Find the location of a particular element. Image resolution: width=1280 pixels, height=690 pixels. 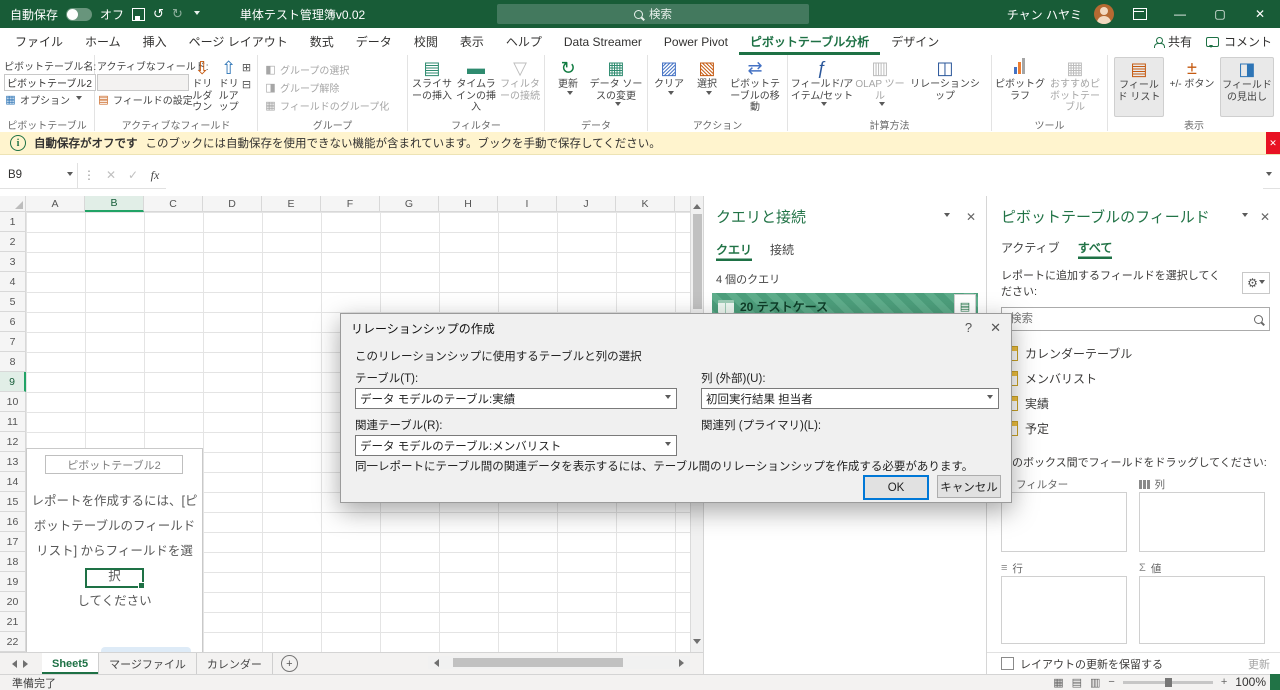

filter-connections-button: ▽ フィルターの接続 is located at coordinates (520, 87).